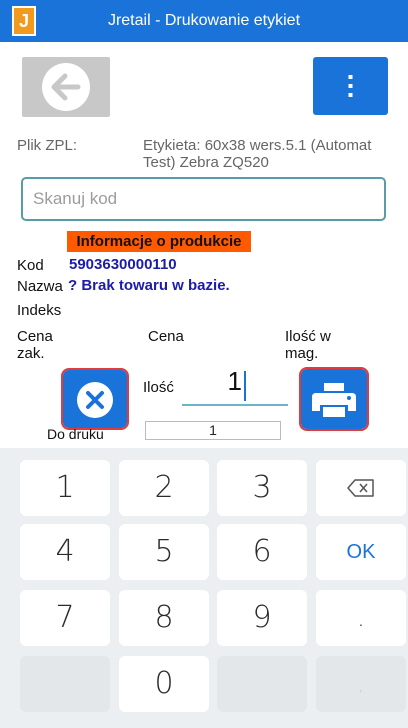  What do you see at coordinates (47, 145) in the screenshot?
I see `zpl-file-label: Plik ZPL:` at bounding box center [47, 145].